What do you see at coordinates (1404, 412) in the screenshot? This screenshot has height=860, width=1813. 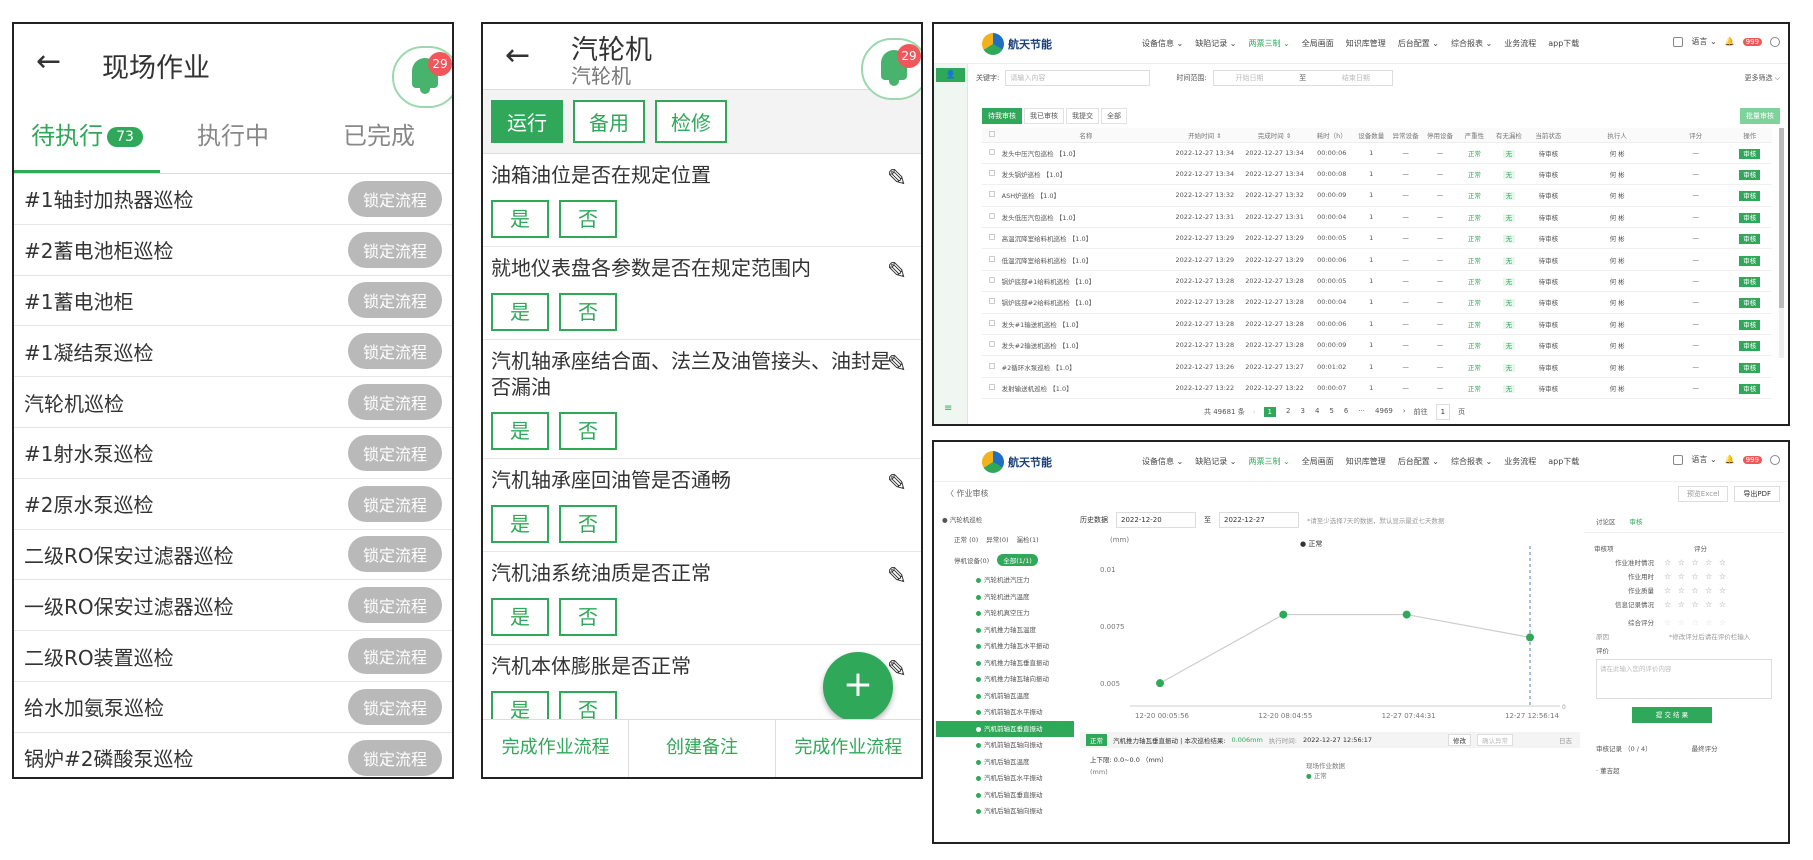 I see `page-number: ›` at bounding box center [1404, 412].